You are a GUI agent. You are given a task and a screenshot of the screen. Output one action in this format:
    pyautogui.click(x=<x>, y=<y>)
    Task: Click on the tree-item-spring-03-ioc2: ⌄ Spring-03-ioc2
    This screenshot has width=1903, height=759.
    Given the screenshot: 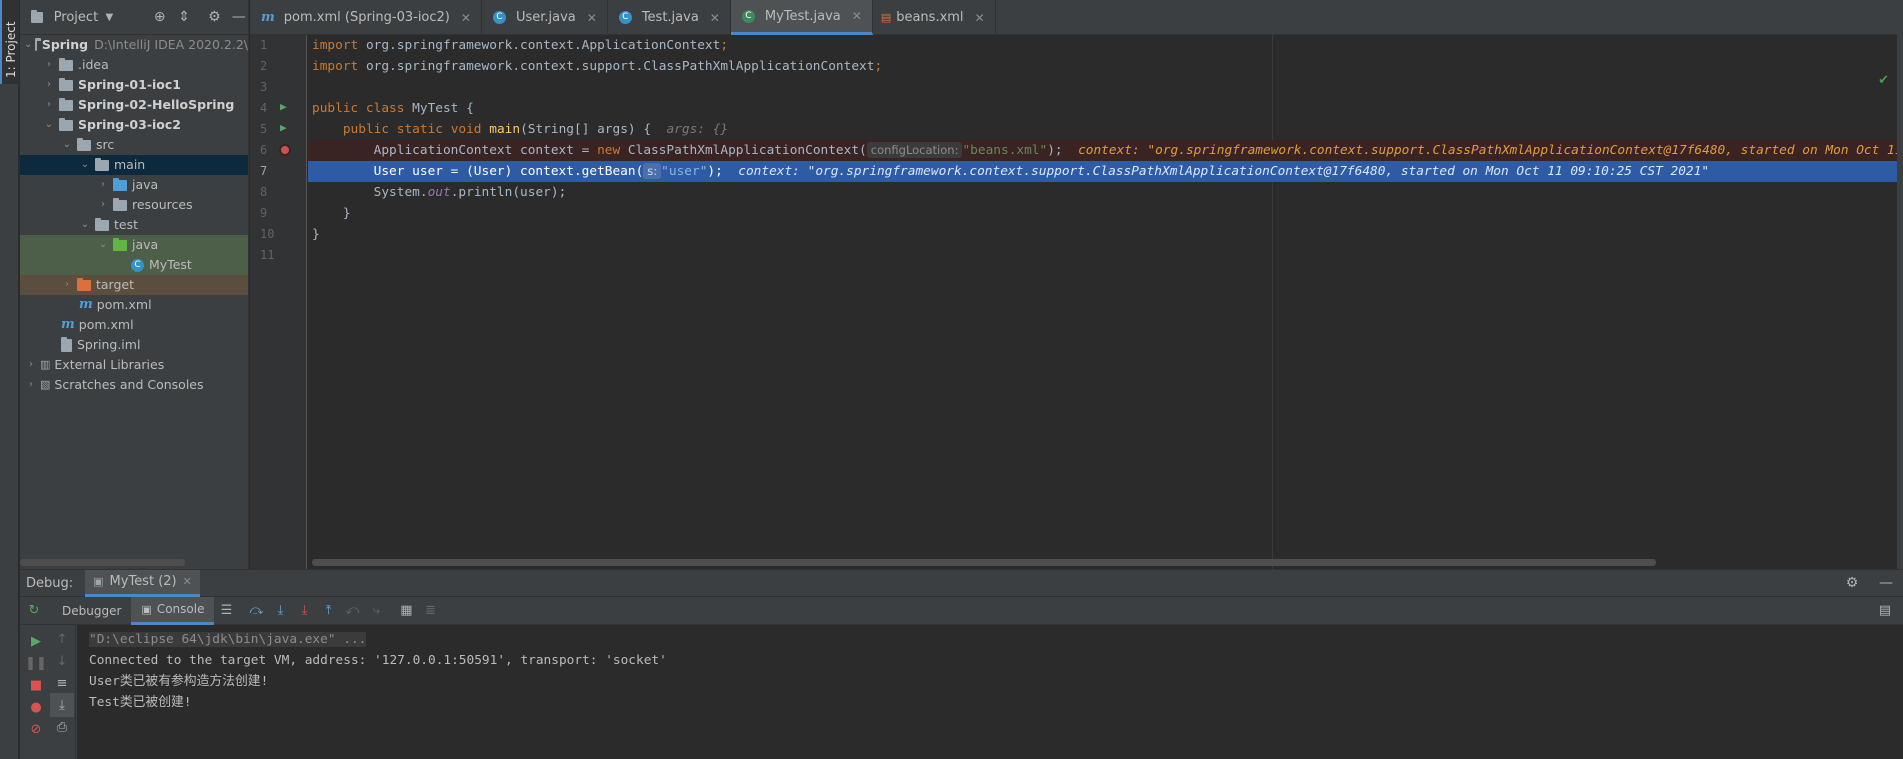 What is the action you would take?
    pyautogui.click(x=134, y=125)
    